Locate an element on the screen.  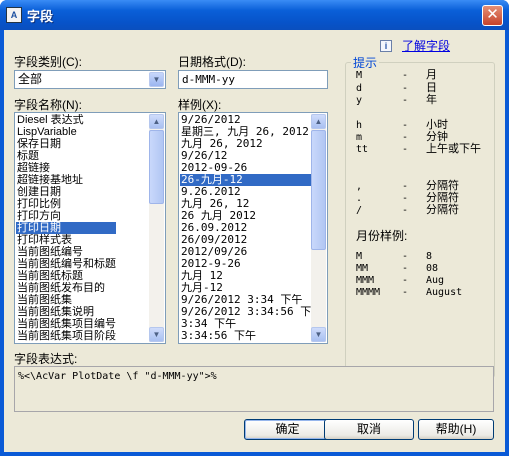
date-format-input: d-MMM-yy is located at coordinates (253, 79).